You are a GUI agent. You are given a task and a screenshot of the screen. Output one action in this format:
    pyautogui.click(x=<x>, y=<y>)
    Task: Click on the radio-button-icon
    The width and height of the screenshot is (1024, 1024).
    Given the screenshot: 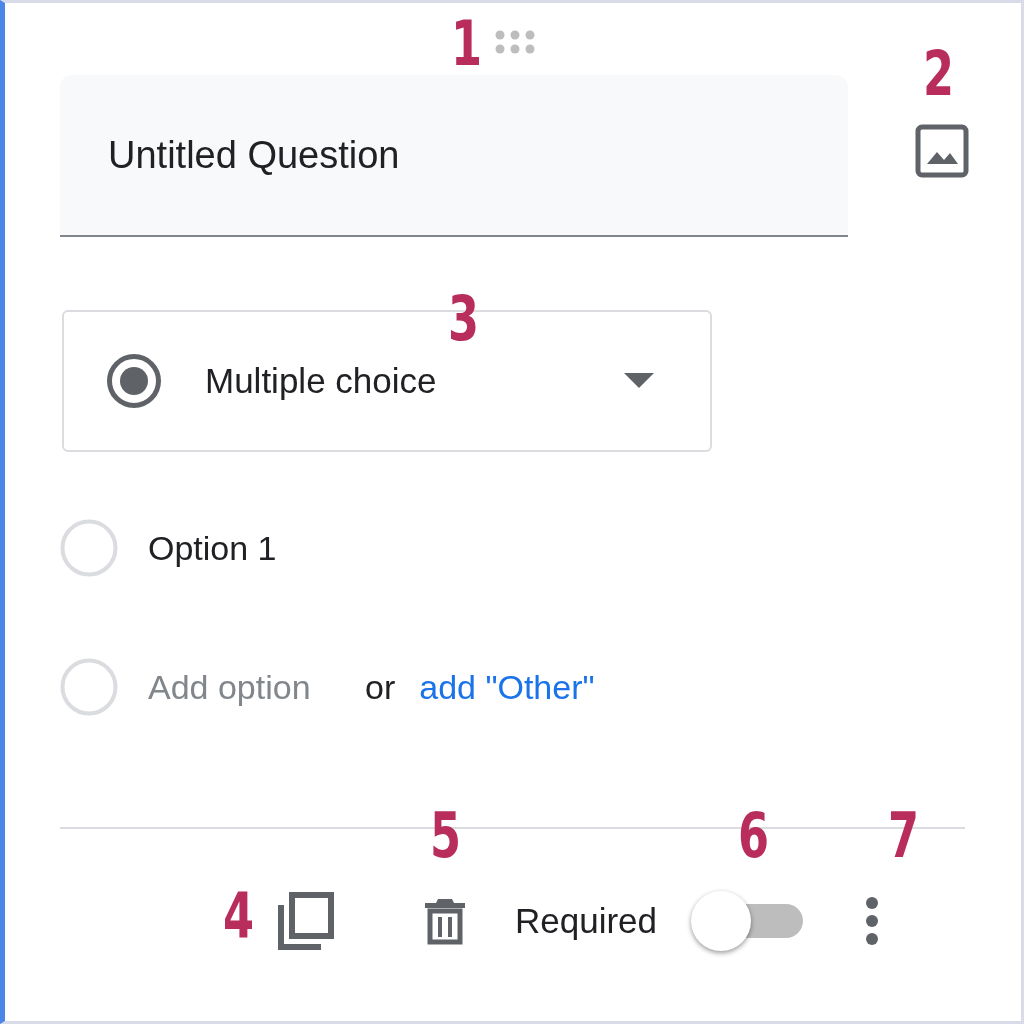 What is the action you would take?
    pyautogui.click(x=134, y=381)
    